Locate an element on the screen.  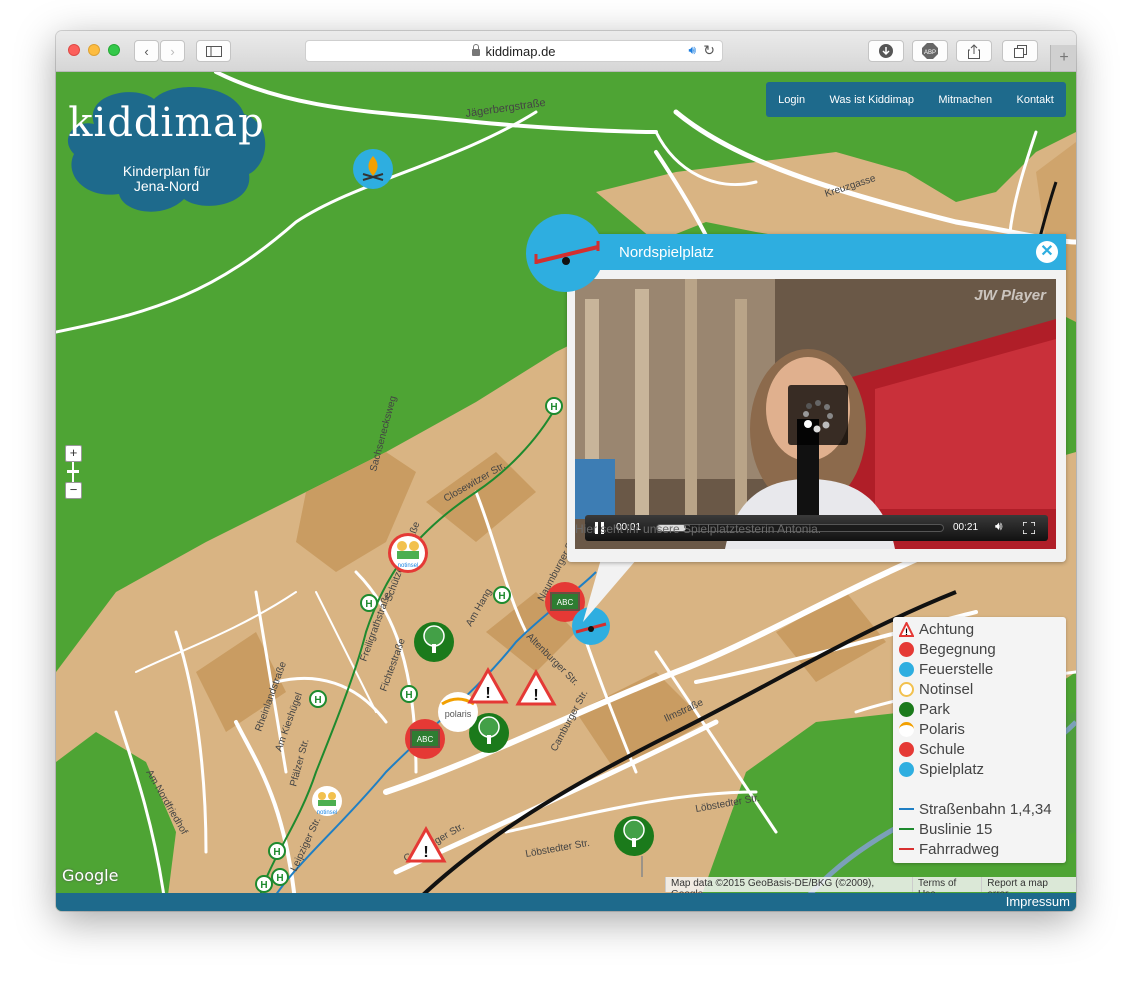
seesaw-icon is located at coordinates (906, 769).